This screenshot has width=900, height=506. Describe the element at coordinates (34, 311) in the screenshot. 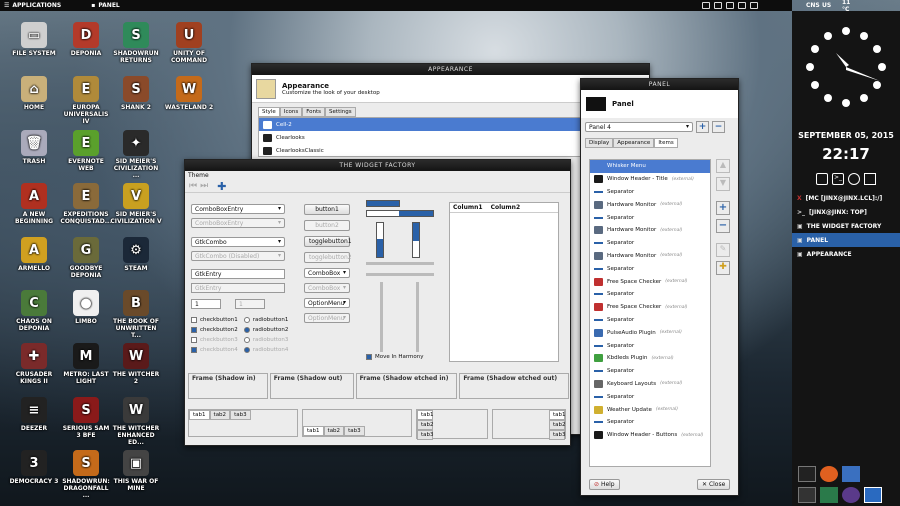

I see `desktop-icon: C CHAOS ON DEPONIA` at that location.